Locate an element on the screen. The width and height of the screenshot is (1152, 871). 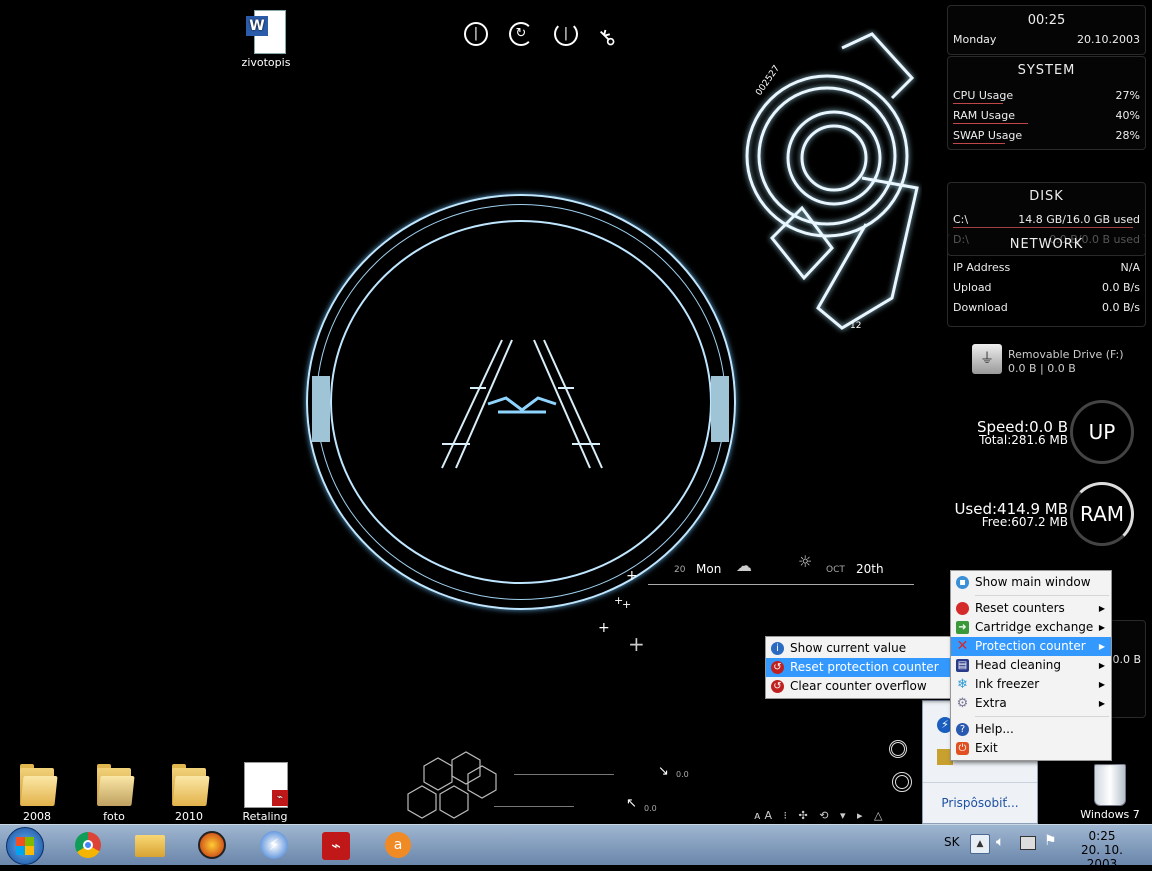
menu-item-reset-counters: Reset counters ▶ is located at coordinates (1031, 608).